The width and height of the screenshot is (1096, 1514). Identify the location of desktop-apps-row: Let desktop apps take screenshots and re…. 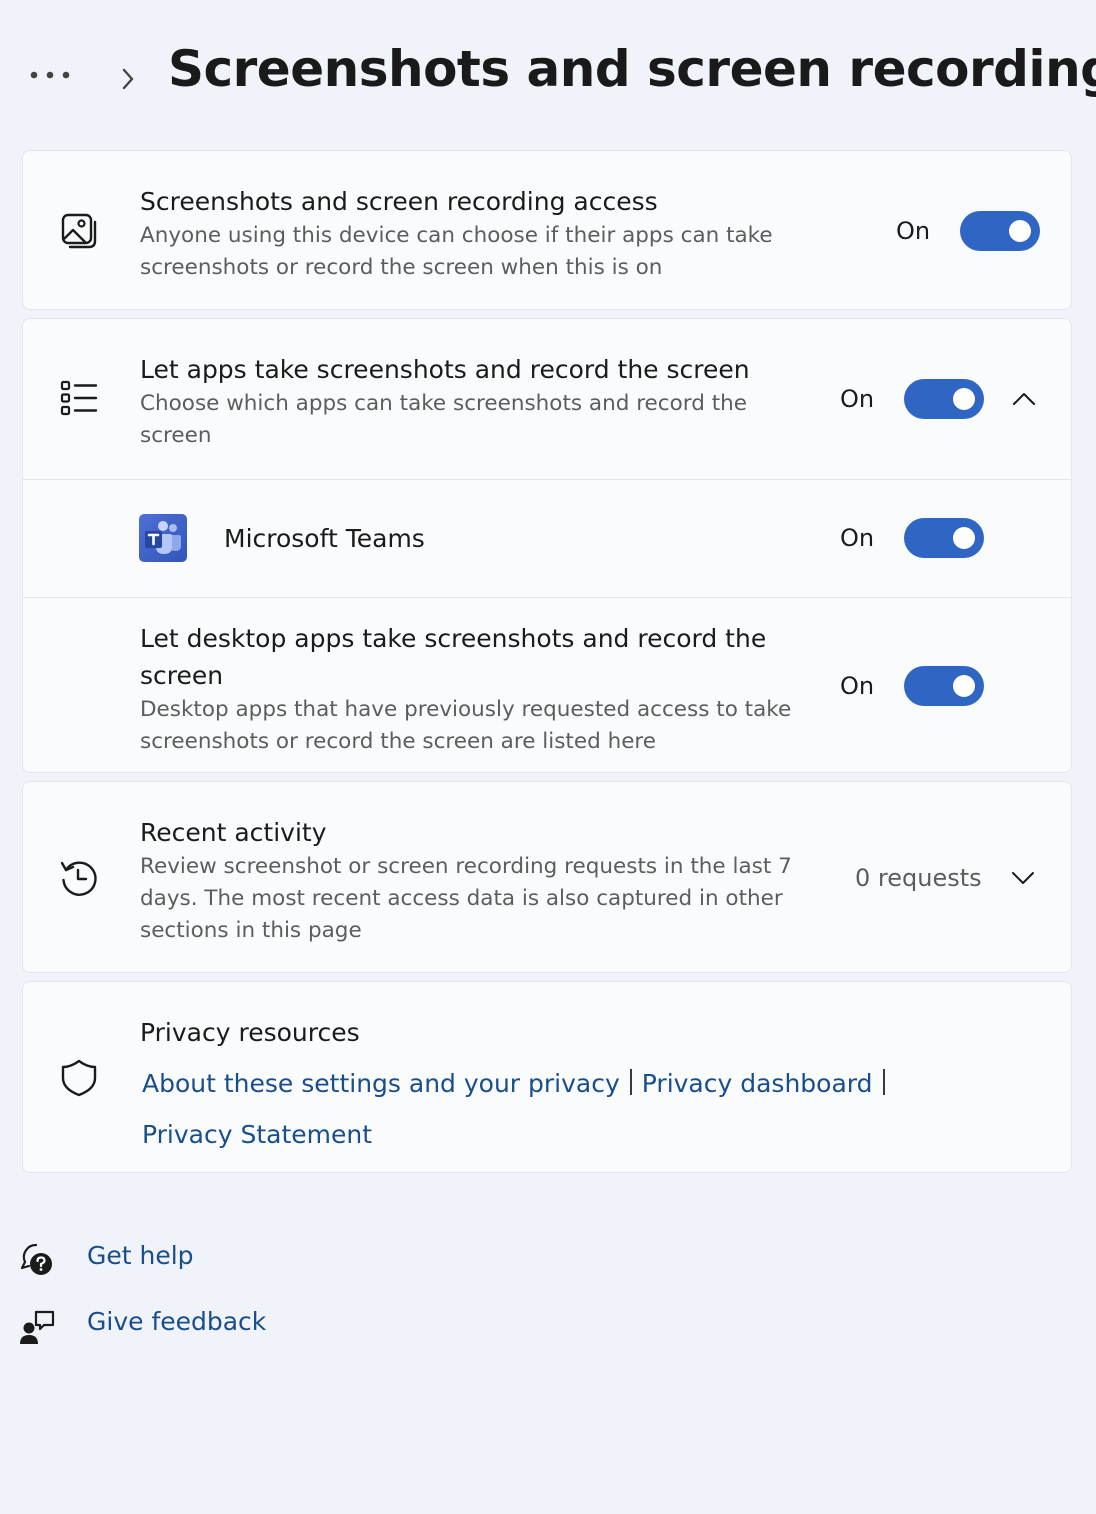
(547, 685).